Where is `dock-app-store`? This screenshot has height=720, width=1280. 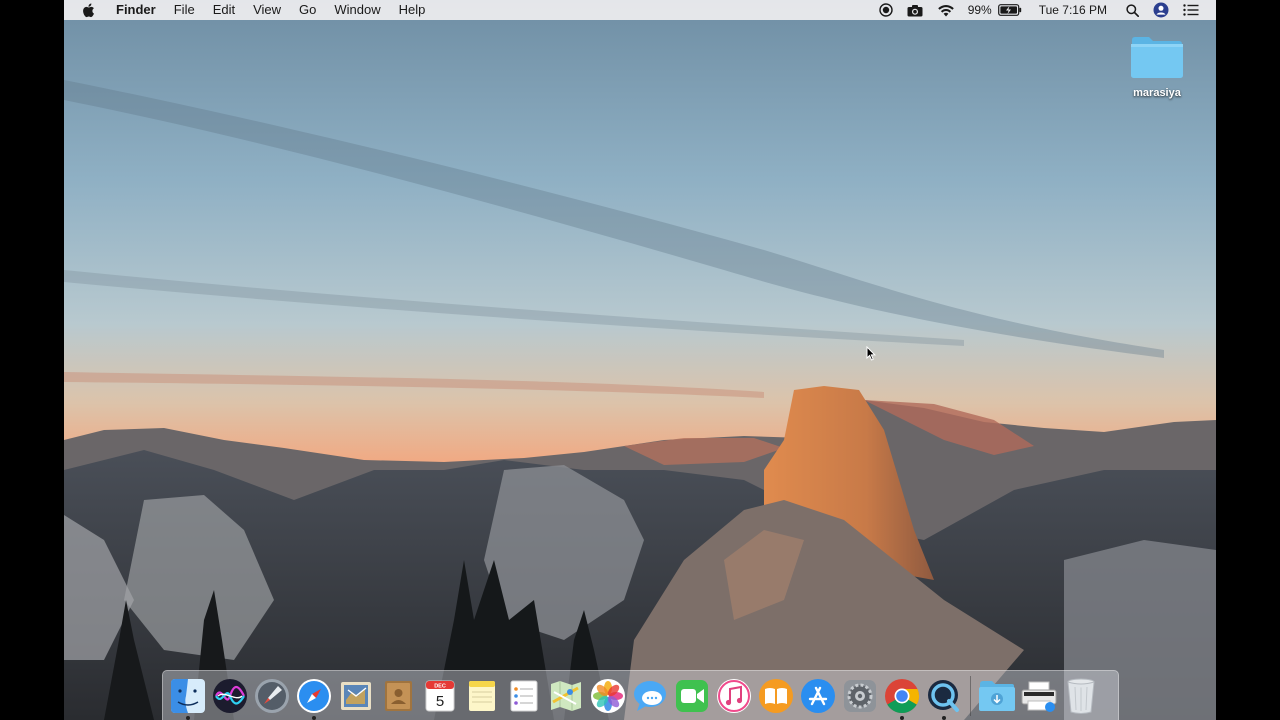 dock-app-store is located at coordinates (818, 696).